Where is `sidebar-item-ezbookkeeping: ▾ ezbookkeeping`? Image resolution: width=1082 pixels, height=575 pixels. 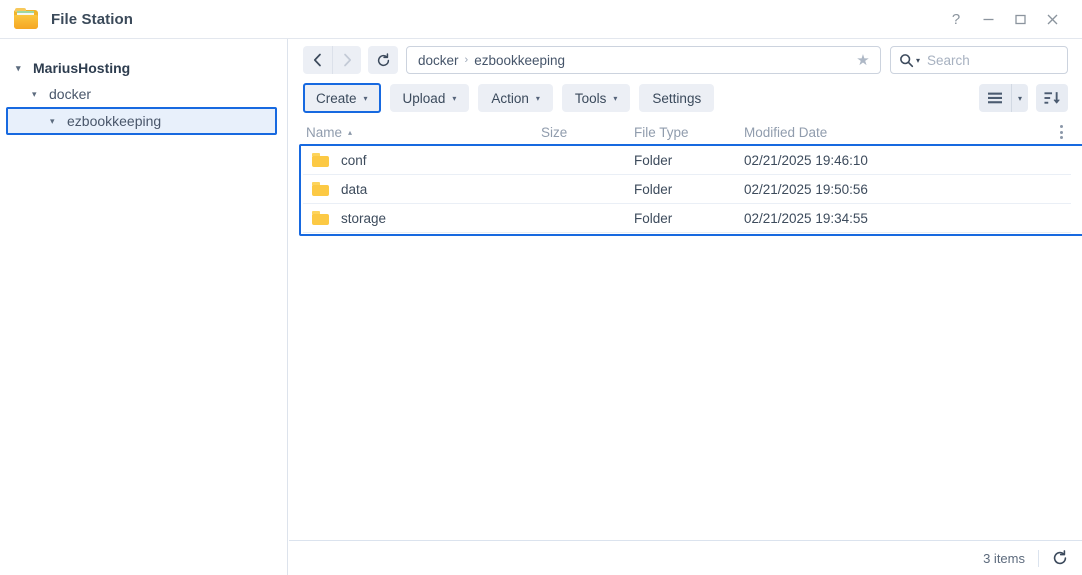
sidebar-item-ezbookkeeping: ▾ ezbookkeeping is located at coordinates (141, 121).